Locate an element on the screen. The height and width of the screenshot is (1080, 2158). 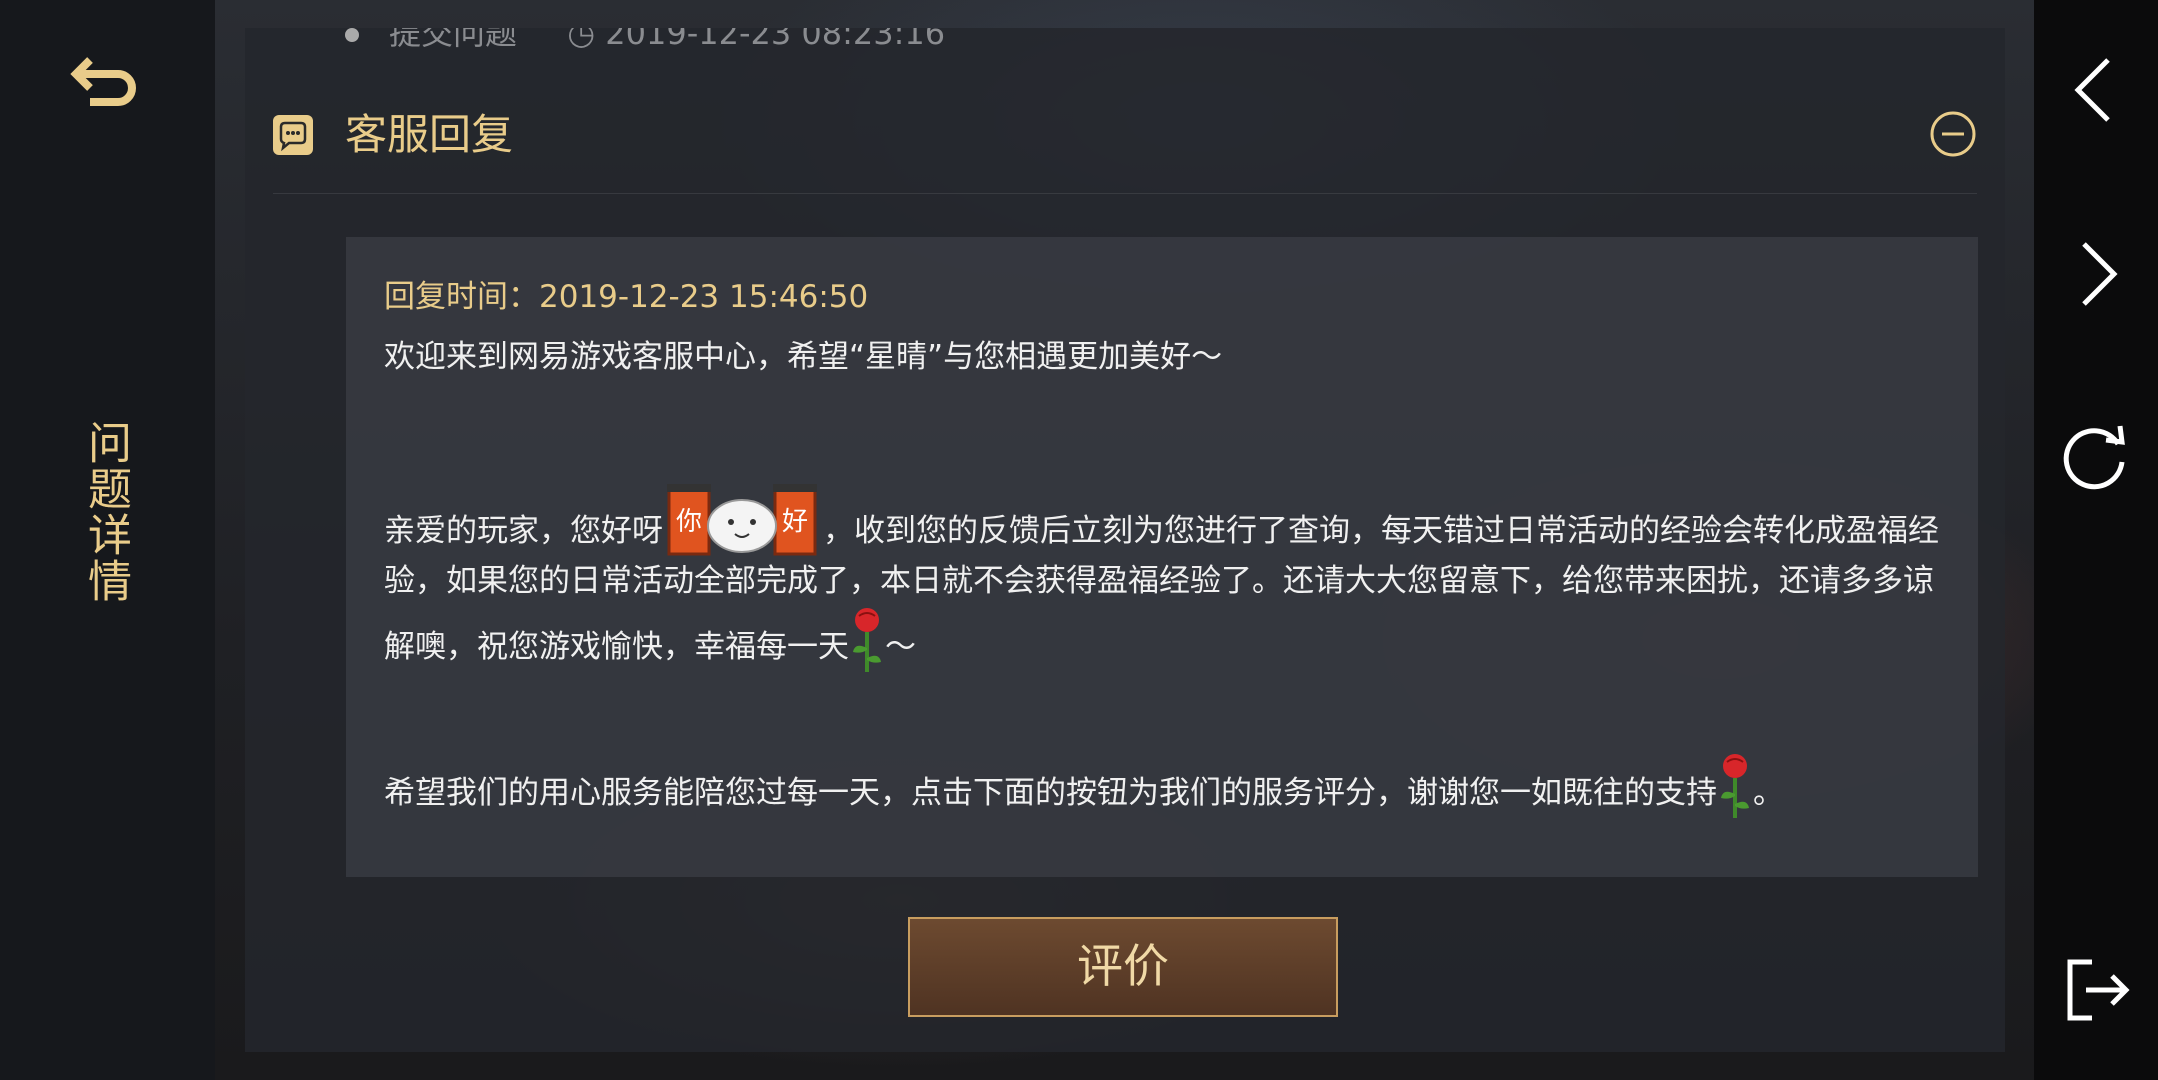
left-sidebar: 问题详情 is located at coordinates (107, 540).